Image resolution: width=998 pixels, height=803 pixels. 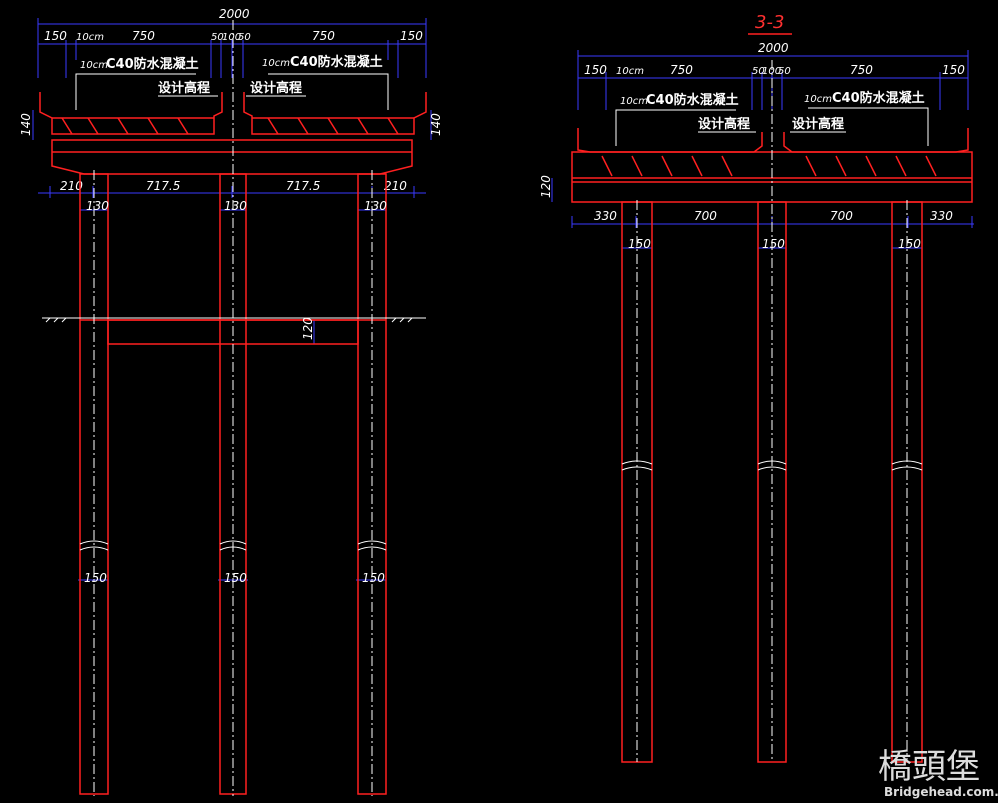 What do you see at coordinates (97, 206) in the screenshot?
I see `left-dim-pile-top-1: 130` at bounding box center [97, 206].